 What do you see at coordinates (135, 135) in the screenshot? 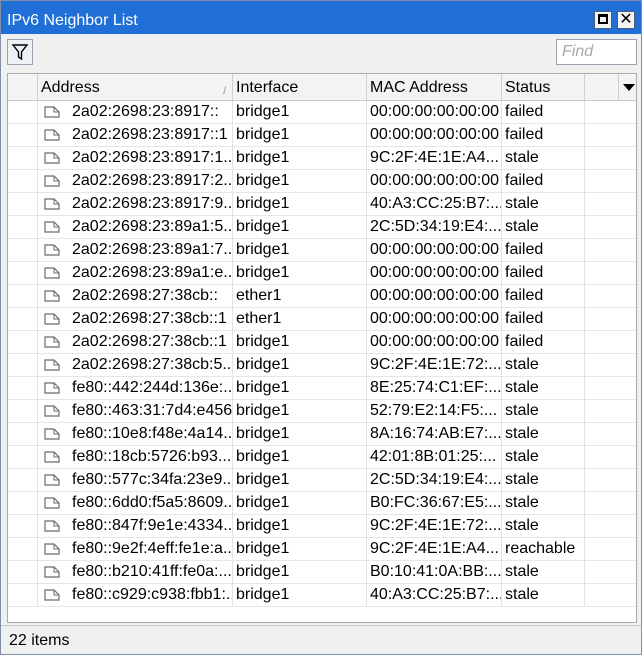
I see `address-cell: 2a02:2698:23:8917::1` at bounding box center [135, 135].